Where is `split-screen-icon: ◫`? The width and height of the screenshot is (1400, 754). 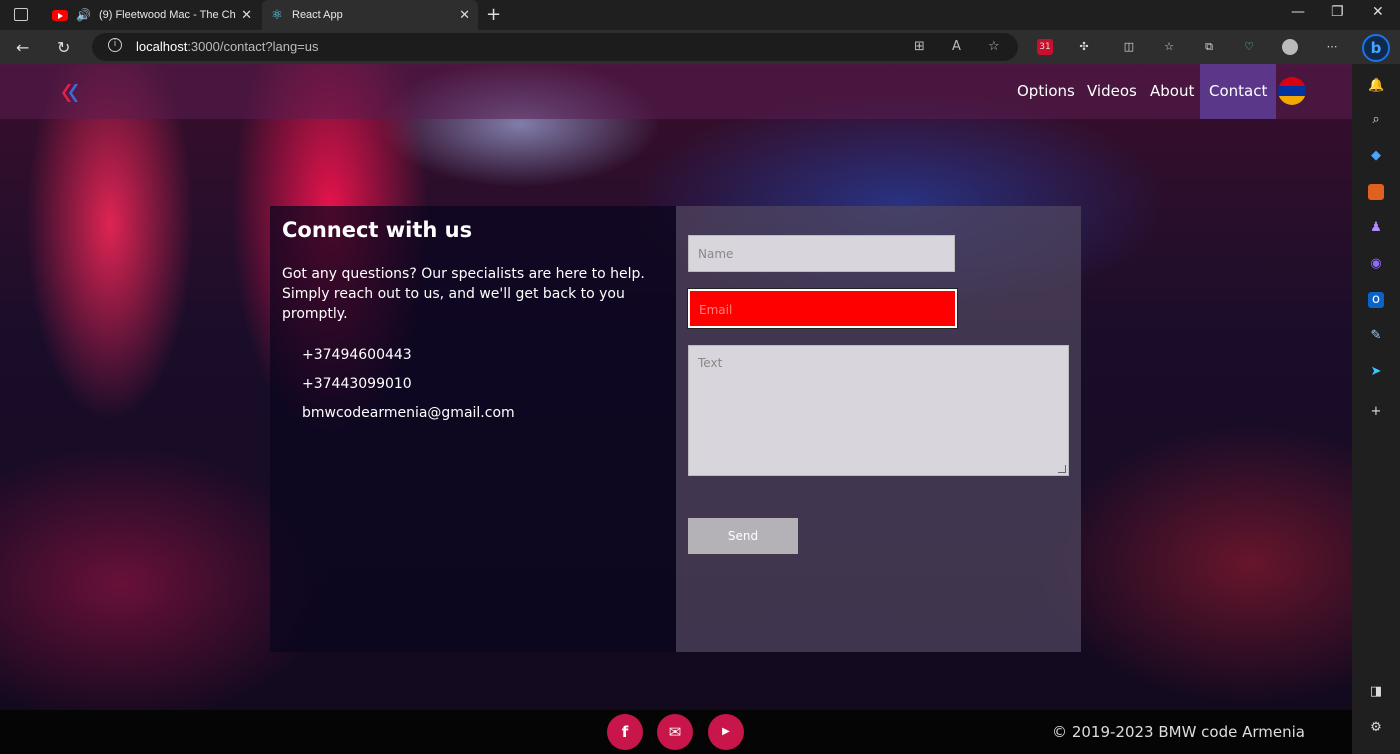
split-screen-icon: ◫ is located at coordinates (1129, 47).